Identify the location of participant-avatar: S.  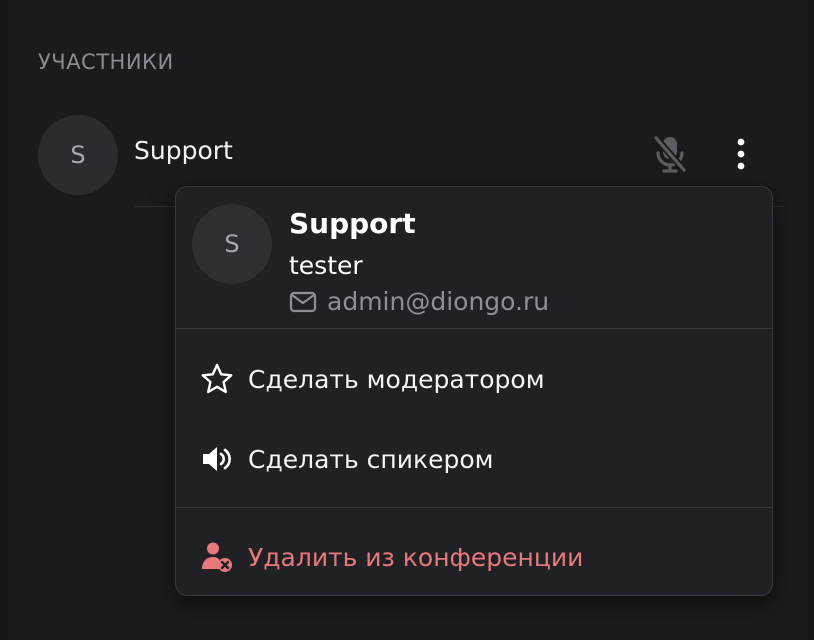
(78, 155).